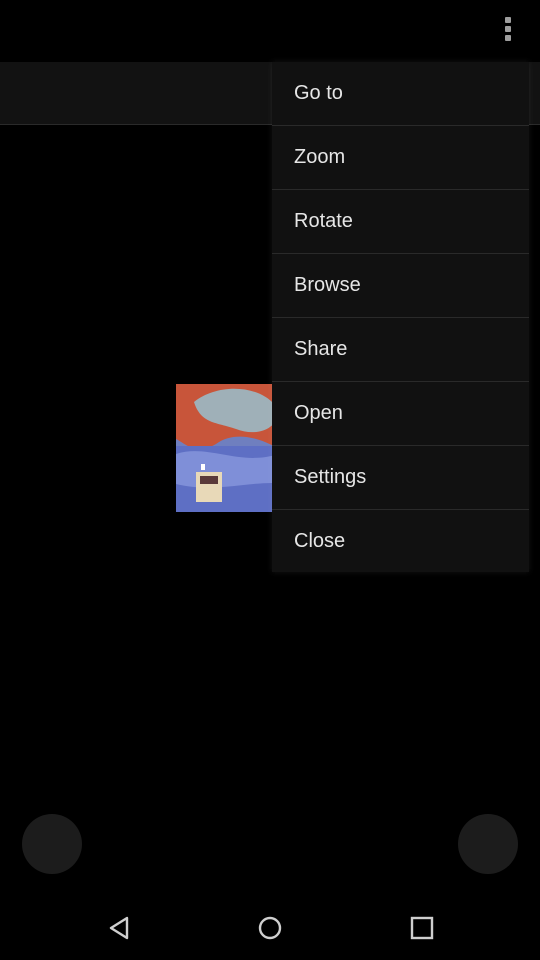  Describe the element at coordinates (400, 414) in the screenshot. I see `menu-item-open: Open` at that location.